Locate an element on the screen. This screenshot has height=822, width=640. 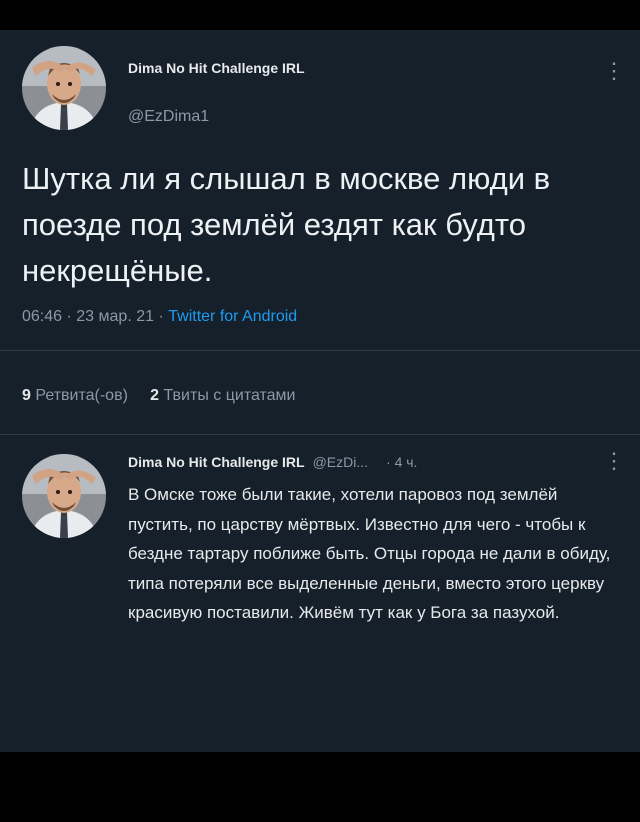
reply-header: Dima No Hit Challenge IRL @EzDi... · 4 ч. is located at coordinates (272, 462).